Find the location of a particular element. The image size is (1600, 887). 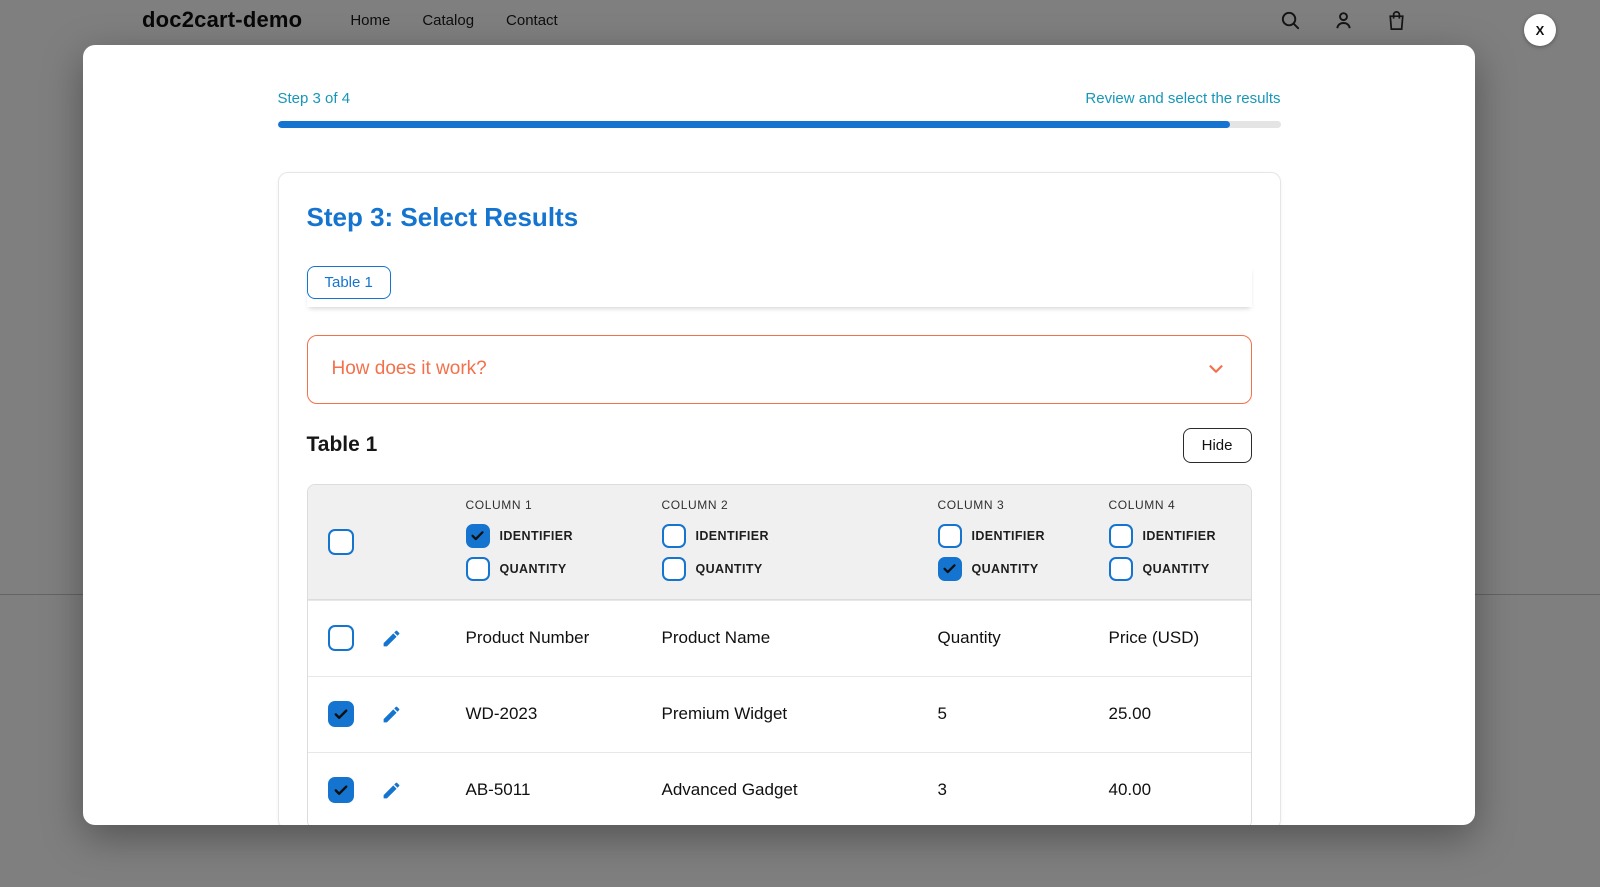

quantity-checkbox-col1 is located at coordinates (477, 568).